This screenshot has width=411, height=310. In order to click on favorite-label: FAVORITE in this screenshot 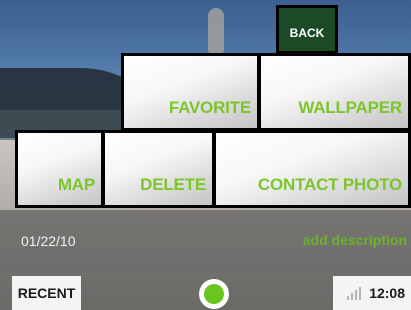, I will do `click(209, 107)`.